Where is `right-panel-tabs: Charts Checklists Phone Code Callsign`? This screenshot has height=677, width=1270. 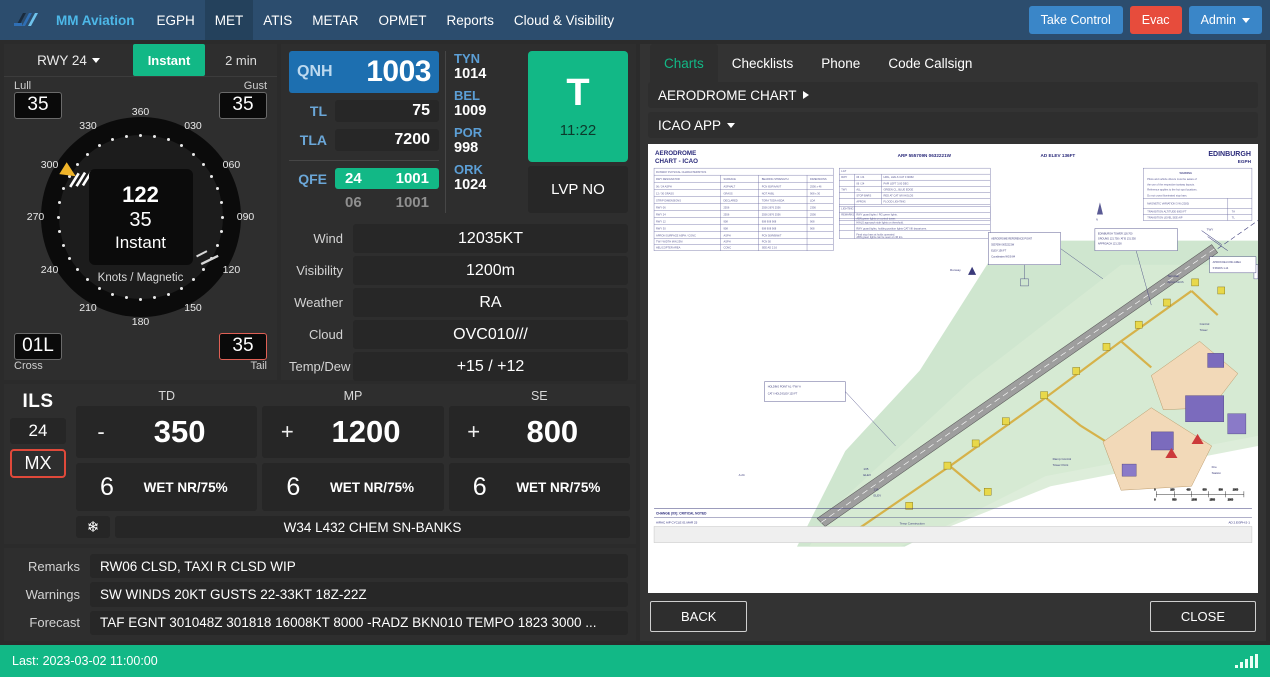 right-panel-tabs: Charts Checklists Phone Code Callsign is located at coordinates (953, 63).